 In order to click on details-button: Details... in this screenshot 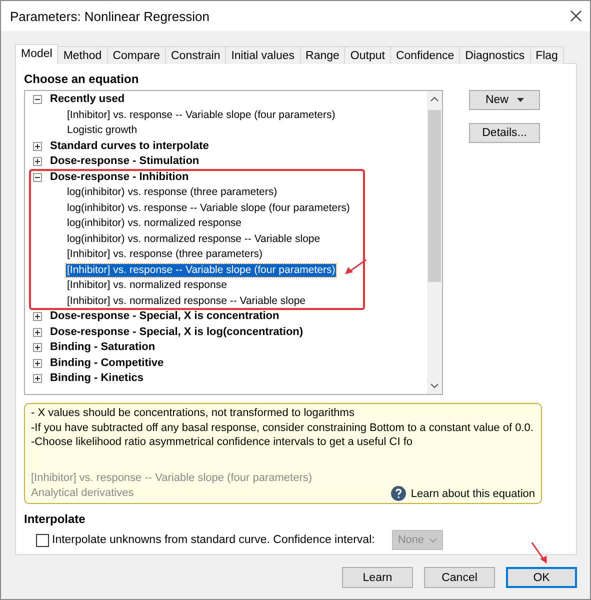, I will do `click(504, 133)`.